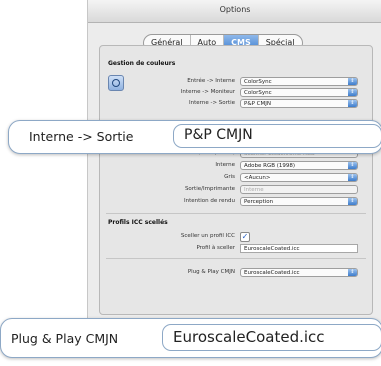 The width and height of the screenshot is (381, 366). Describe the element at coordinates (207, 92) in the screenshot. I see `row-label: Interne -> Moniteur` at that location.